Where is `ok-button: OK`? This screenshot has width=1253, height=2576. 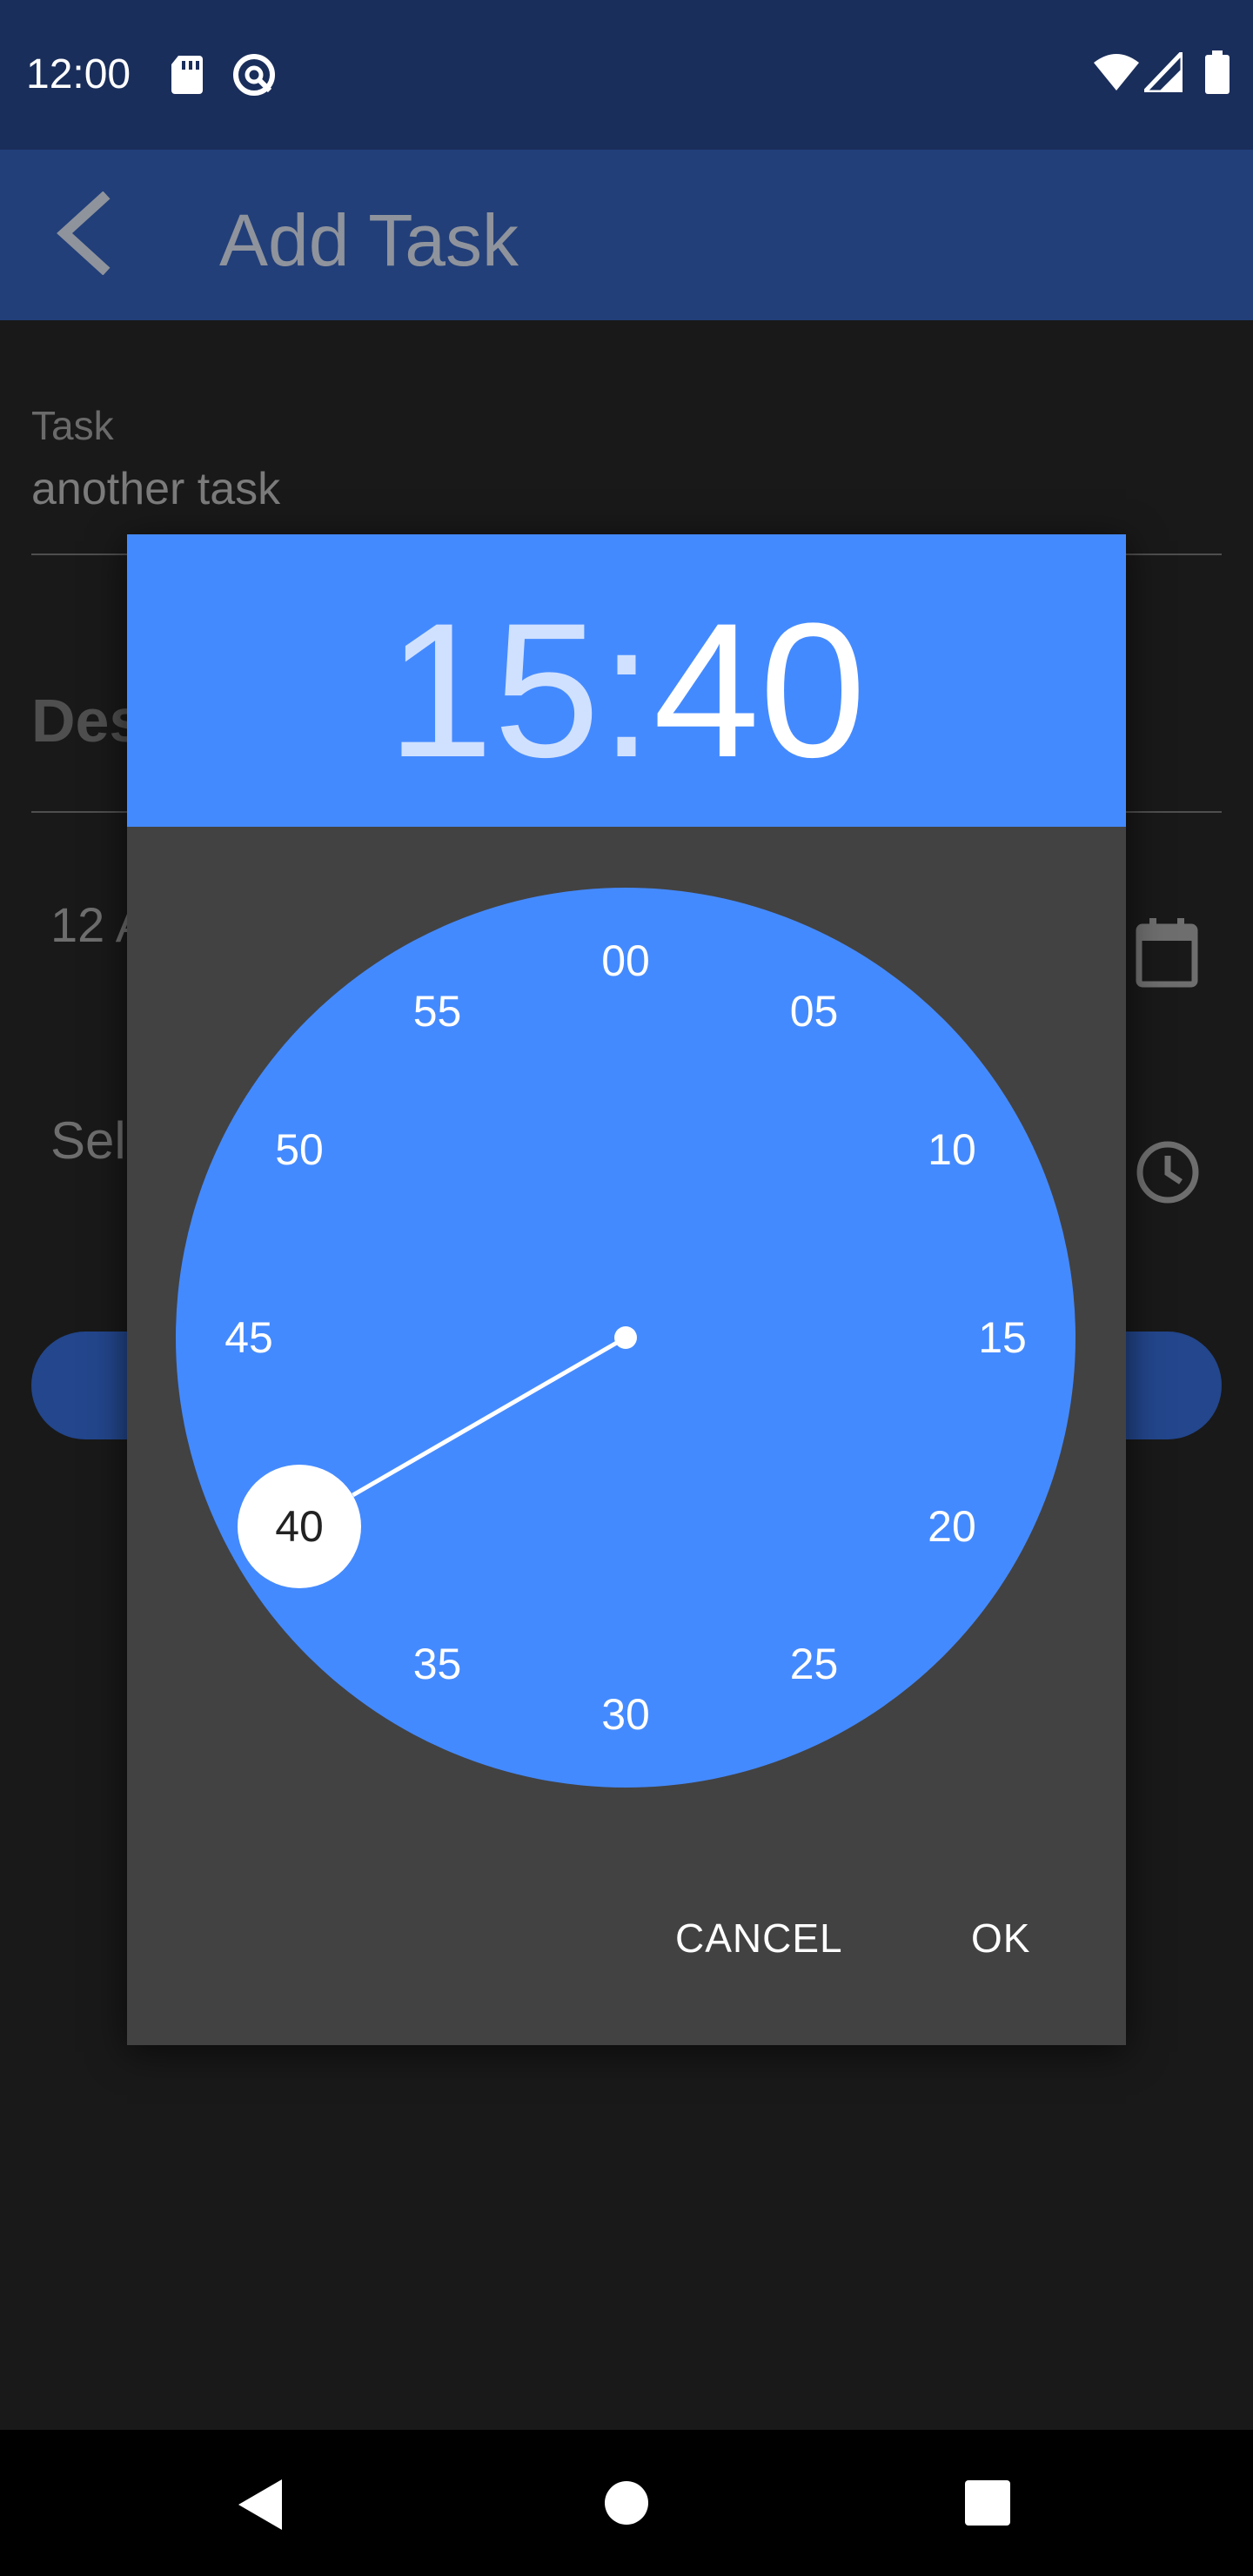
ok-button: OK is located at coordinates (1001, 1938).